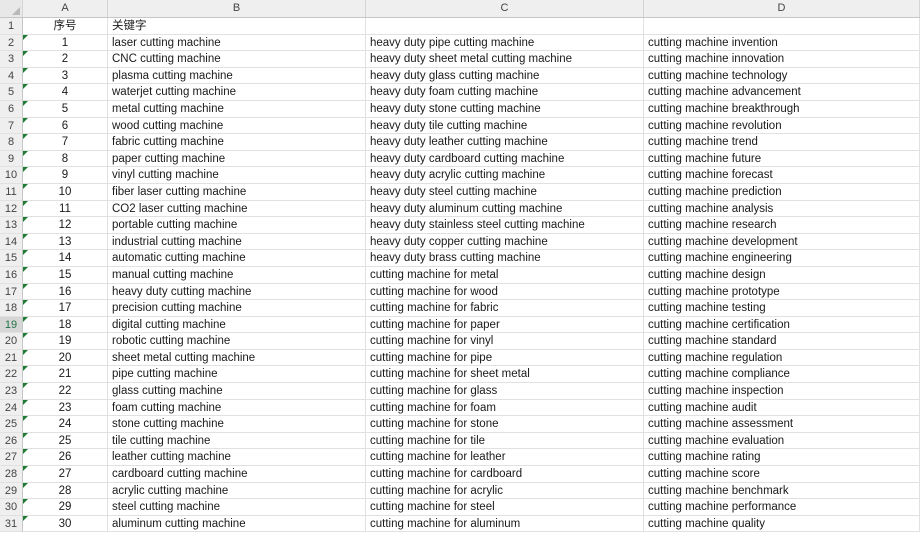 This screenshot has height=535, width=920. Describe the element at coordinates (237, 26) in the screenshot. I see `cell-b: 关键字` at that location.